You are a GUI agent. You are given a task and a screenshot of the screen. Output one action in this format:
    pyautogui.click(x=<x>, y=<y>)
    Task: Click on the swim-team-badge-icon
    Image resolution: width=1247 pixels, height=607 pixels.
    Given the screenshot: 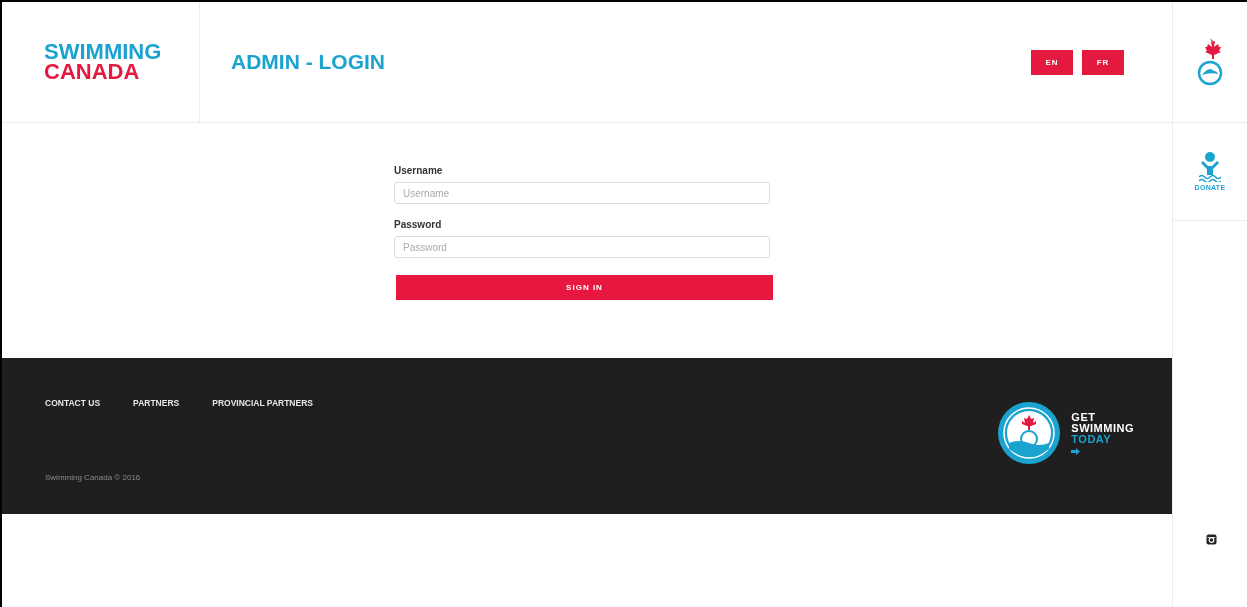 What is the action you would take?
    pyautogui.click(x=1029, y=433)
    